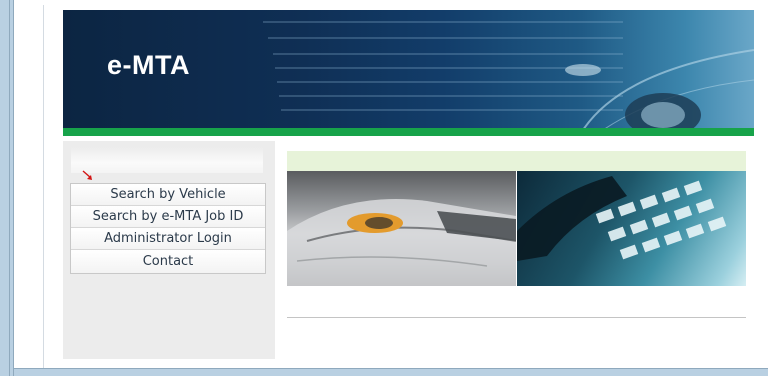 This screenshot has height=376, width=768. I want to click on nav-contact: Contact, so click(168, 261).